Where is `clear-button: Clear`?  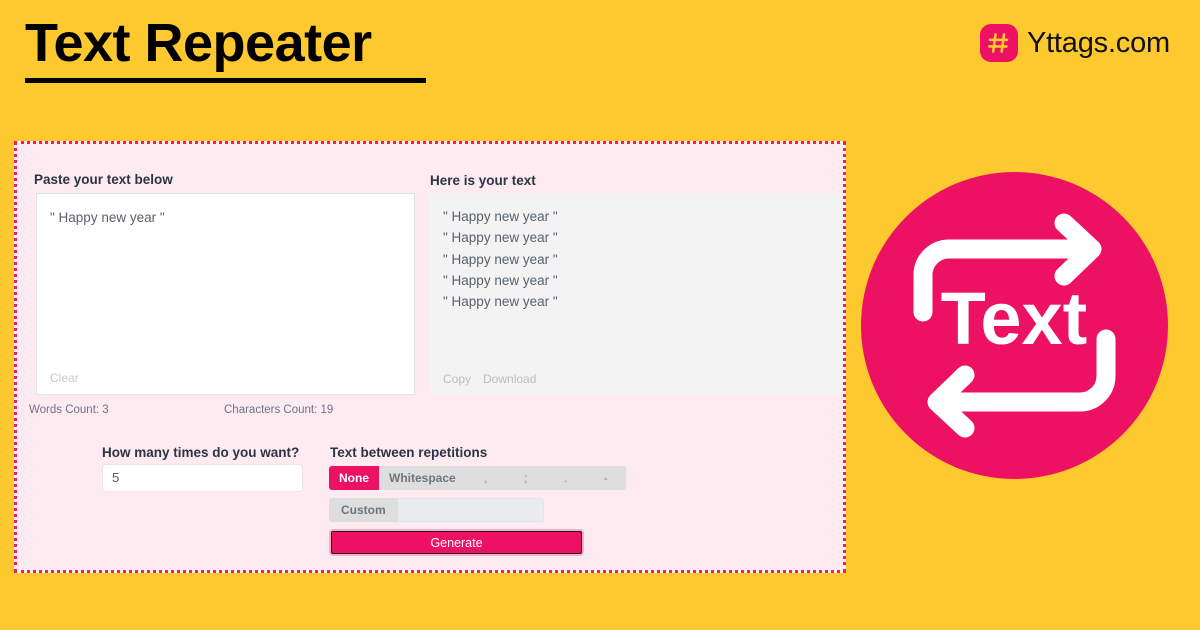
clear-button: Clear is located at coordinates (64, 378).